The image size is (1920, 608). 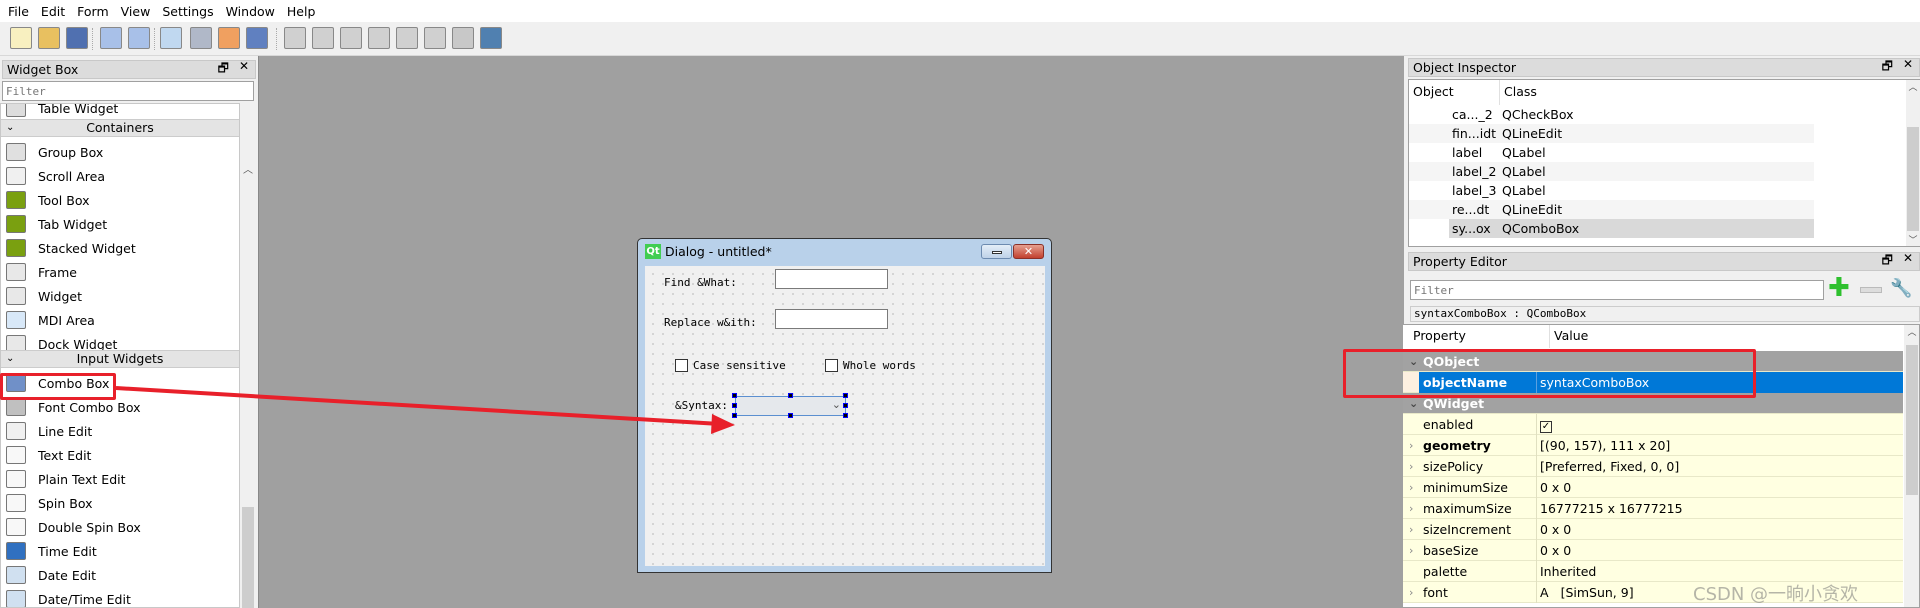 What do you see at coordinates (723, 424) in the screenshot?
I see `arrow-head` at bounding box center [723, 424].